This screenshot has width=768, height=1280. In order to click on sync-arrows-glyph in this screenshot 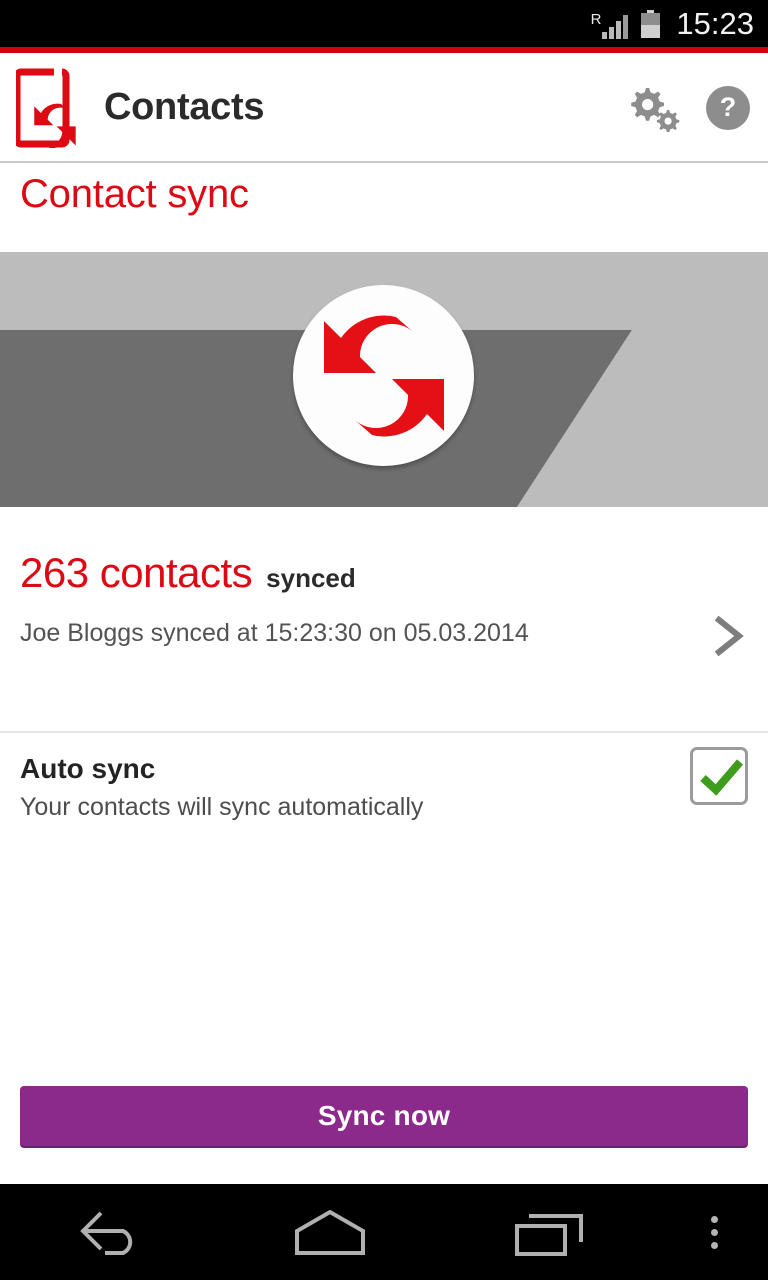, I will do `click(384, 376)`.